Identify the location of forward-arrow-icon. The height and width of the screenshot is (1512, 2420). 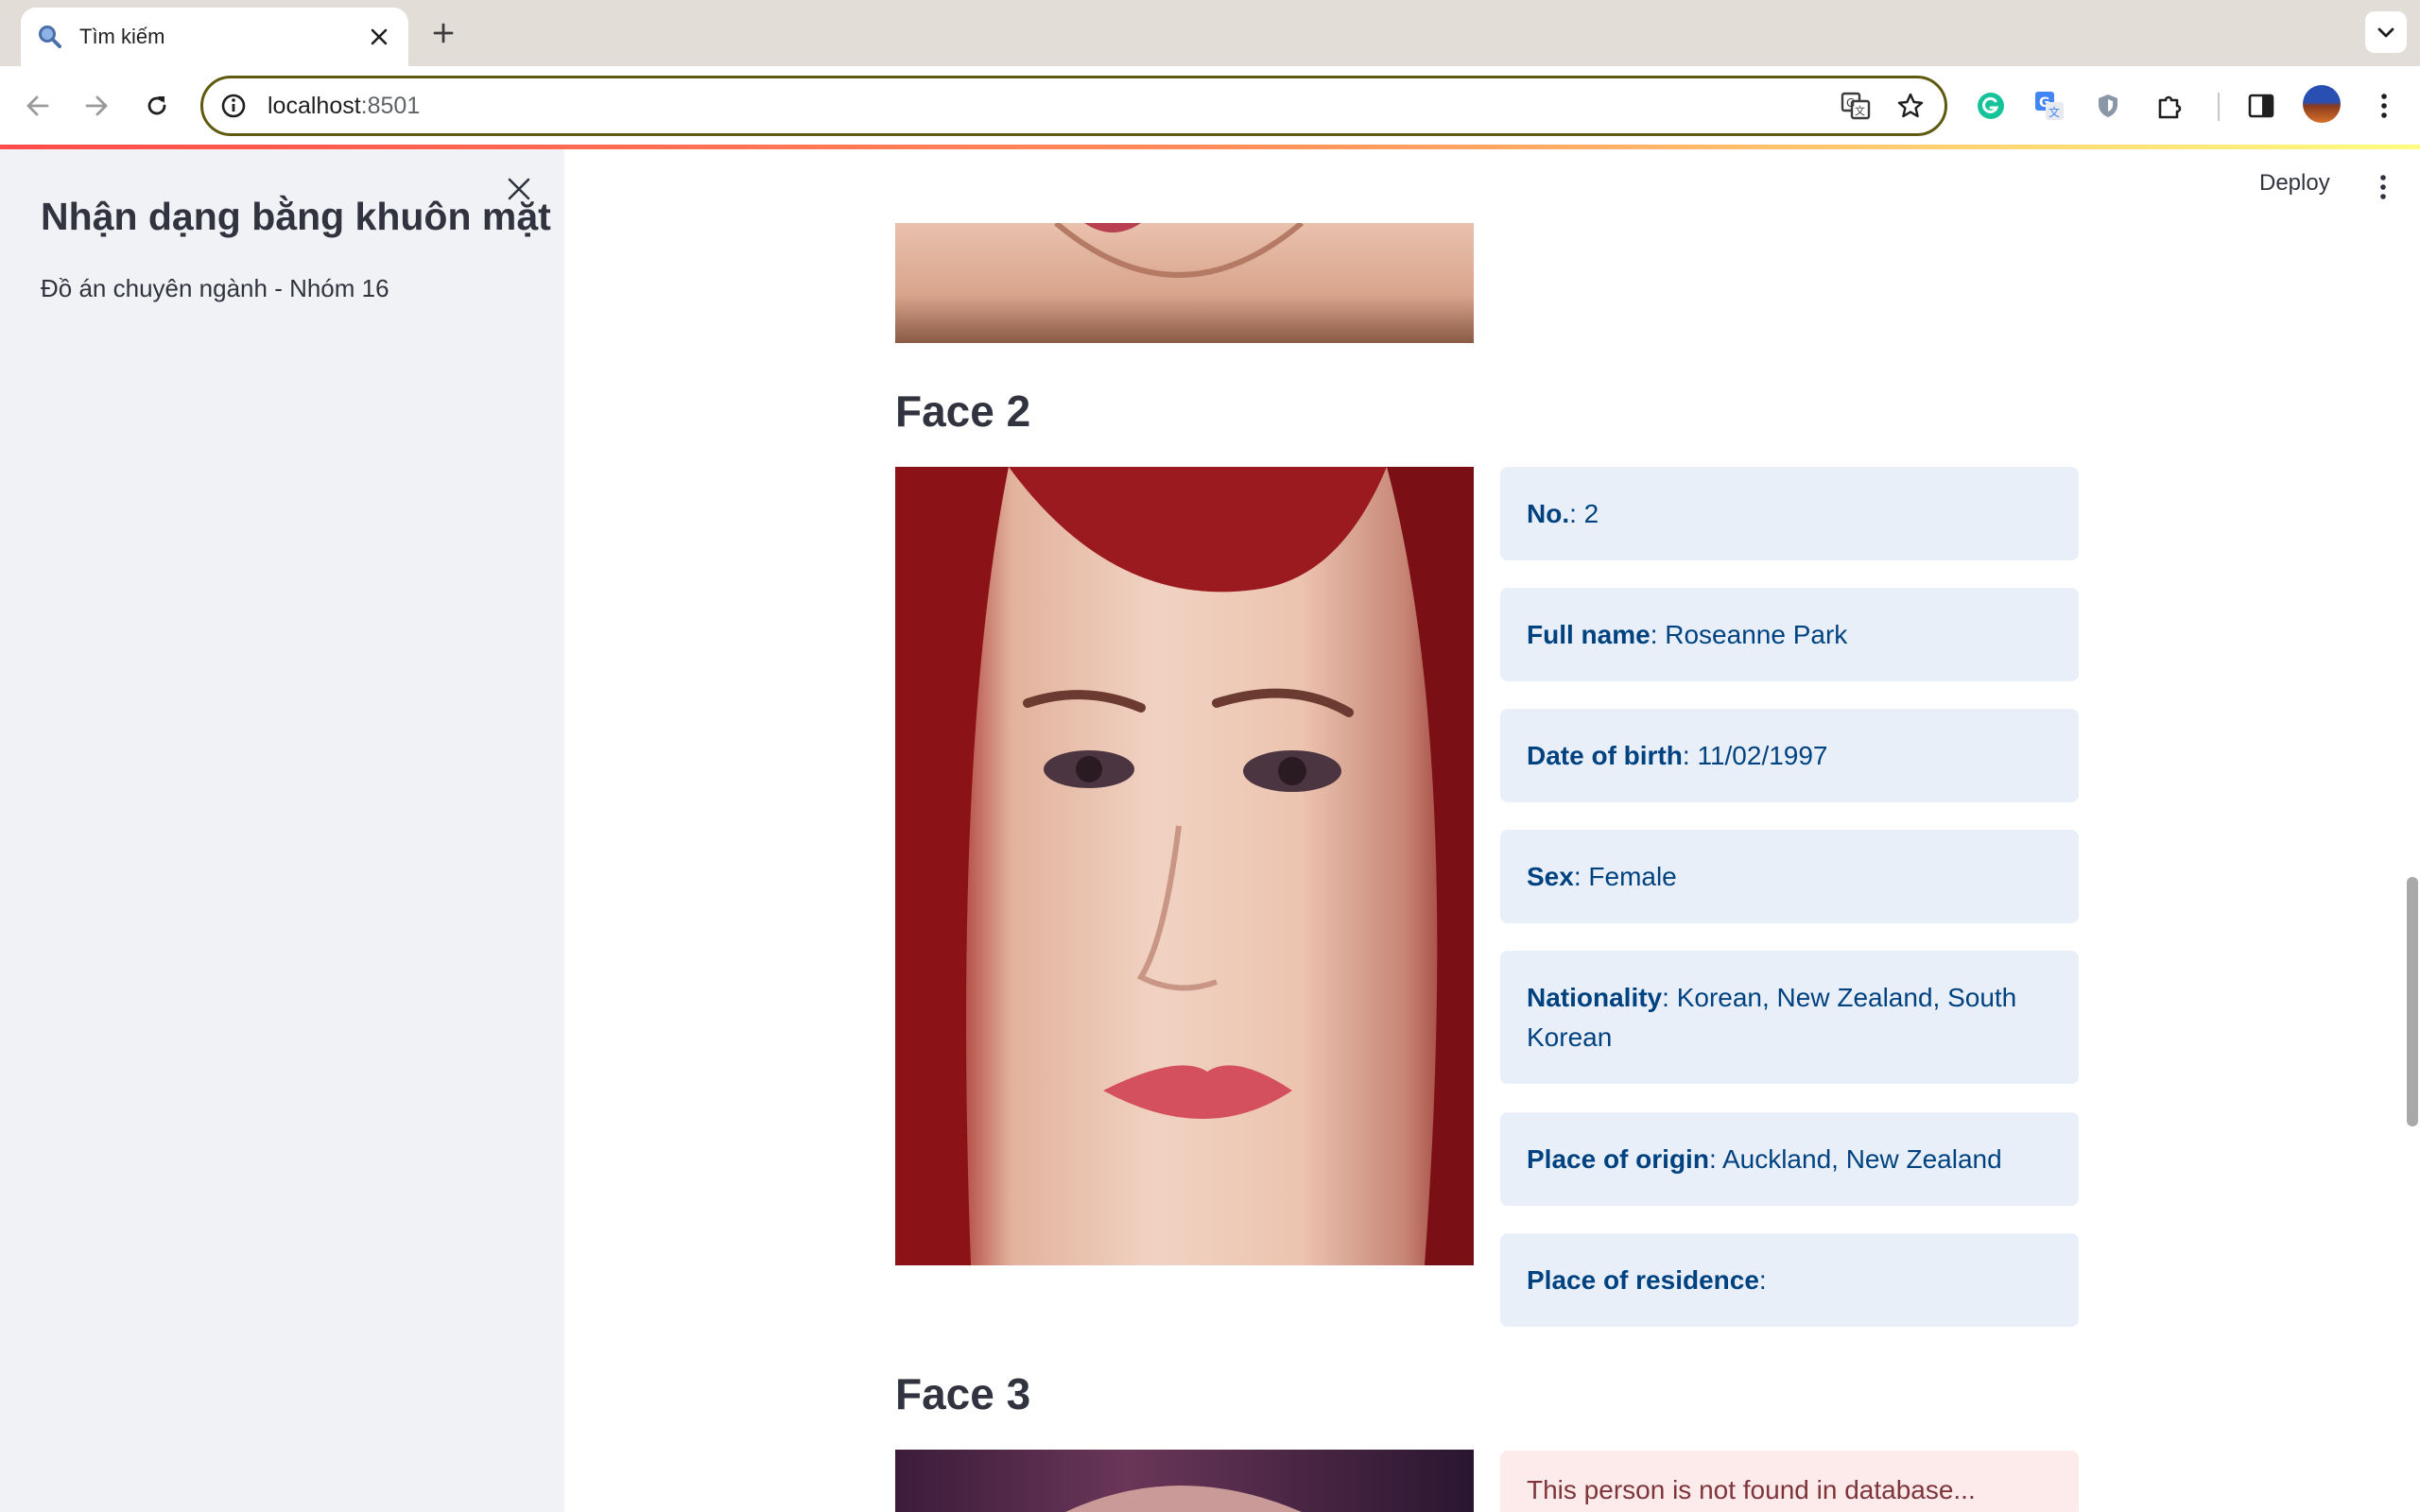
(96, 105).